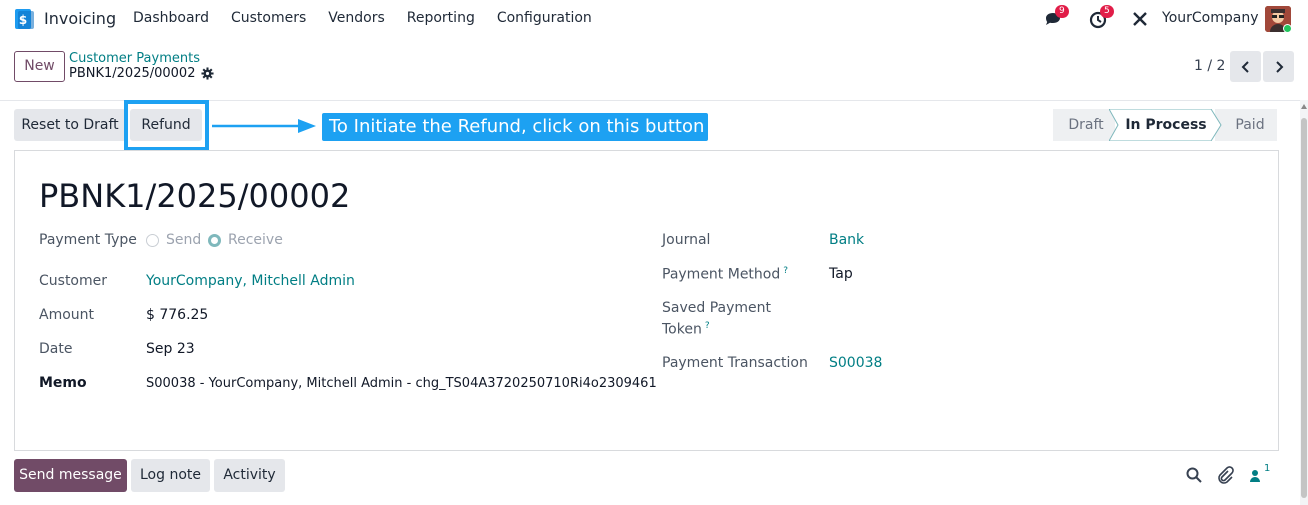  What do you see at coordinates (1246, 125) in the screenshot?
I see `stage-paid: Paid` at bounding box center [1246, 125].